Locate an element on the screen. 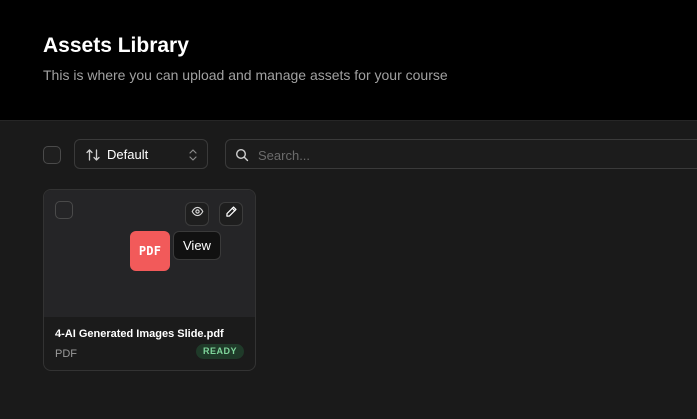 The width and height of the screenshot is (697, 419). asset-select-checkbox is located at coordinates (64, 210).